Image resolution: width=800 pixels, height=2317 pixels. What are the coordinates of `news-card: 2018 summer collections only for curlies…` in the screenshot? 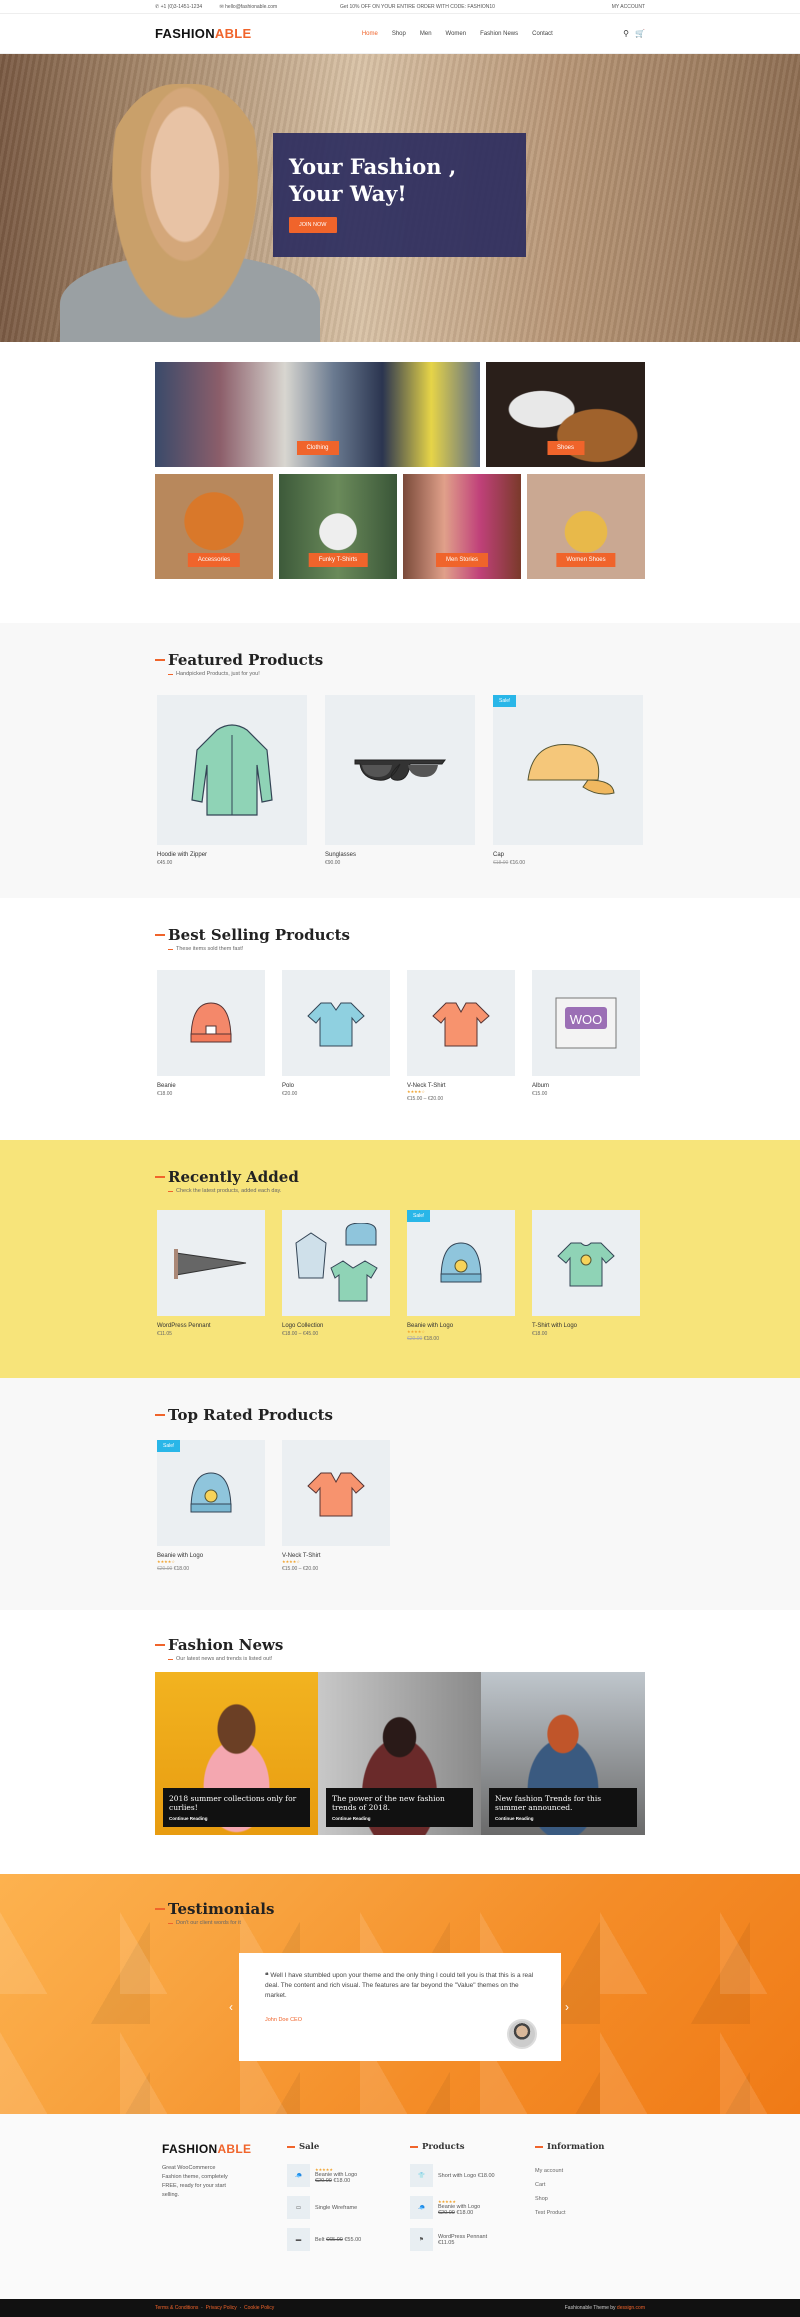 It's located at (236, 1753).